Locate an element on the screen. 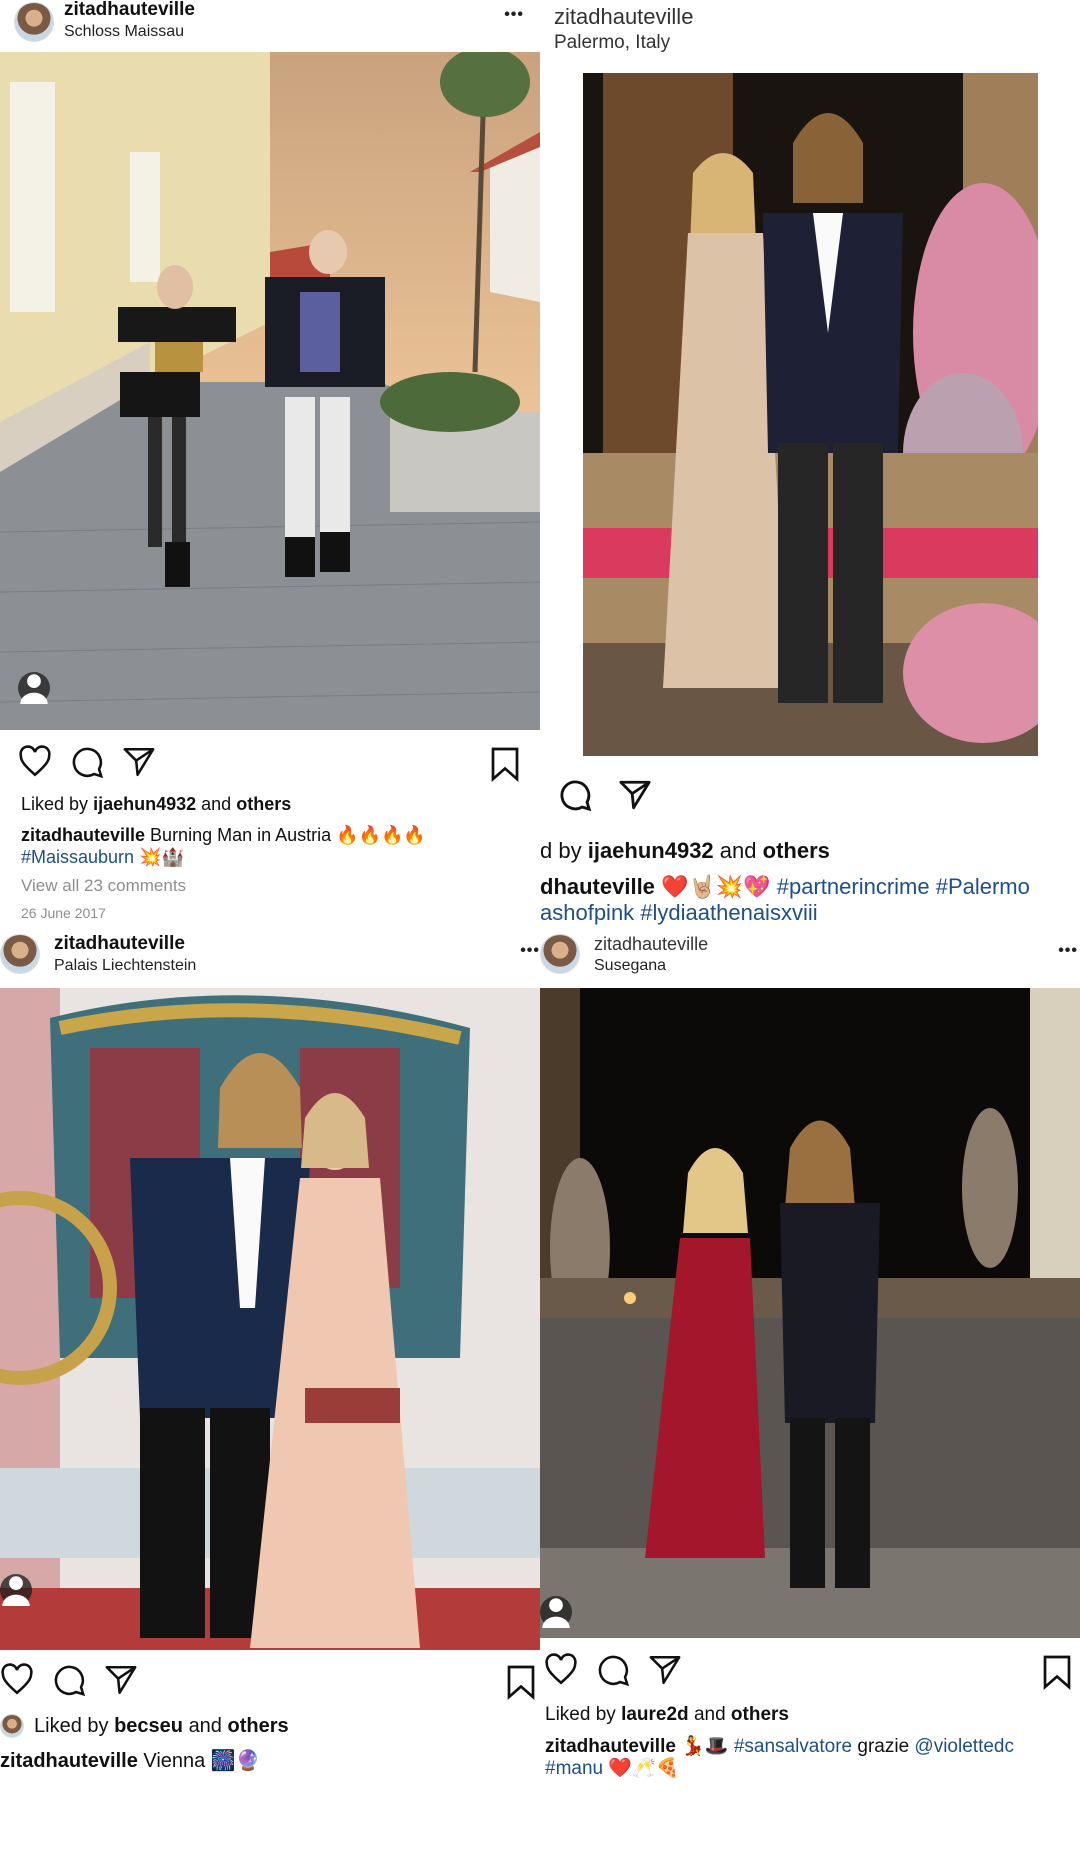 Image resolution: width=1080 pixels, height=1852 pixels. hashtag-link: #partnerincrime #Palermo is located at coordinates (903, 886).